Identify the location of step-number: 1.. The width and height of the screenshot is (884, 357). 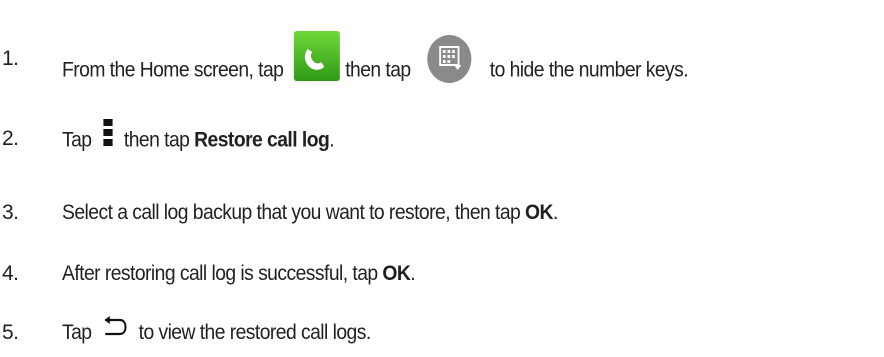
(10, 58).